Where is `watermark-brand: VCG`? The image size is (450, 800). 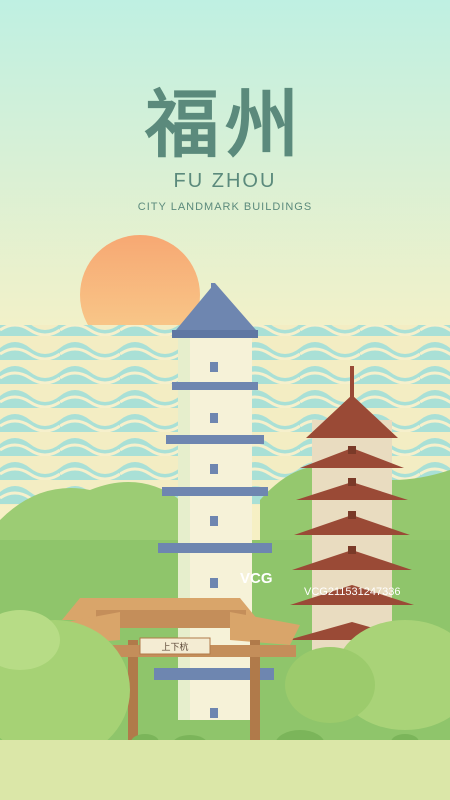 watermark-brand: VCG is located at coordinates (256, 578).